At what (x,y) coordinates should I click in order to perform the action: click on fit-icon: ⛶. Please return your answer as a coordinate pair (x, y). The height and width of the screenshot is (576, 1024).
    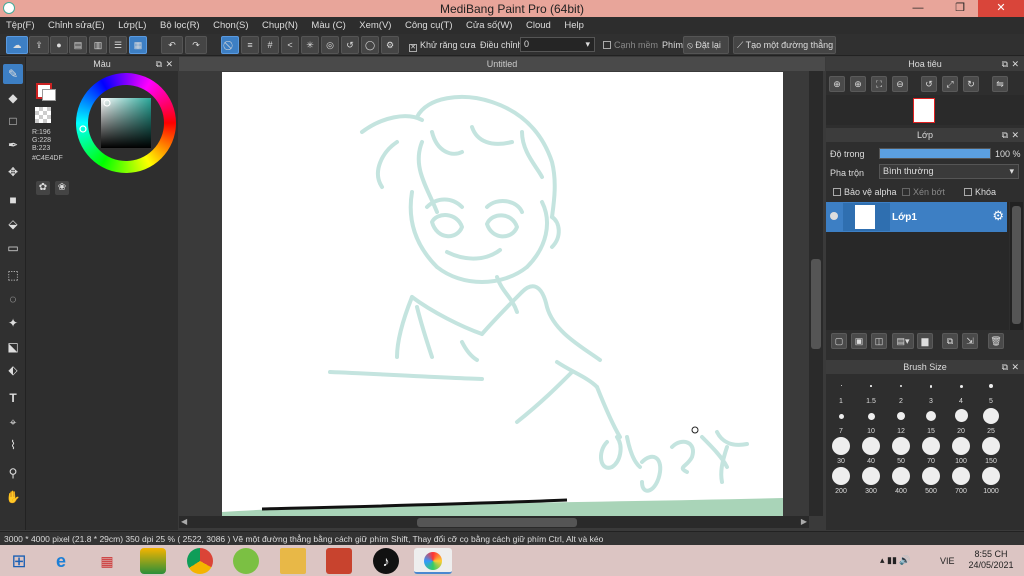
    Looking at the image, I should click on (879, 84).